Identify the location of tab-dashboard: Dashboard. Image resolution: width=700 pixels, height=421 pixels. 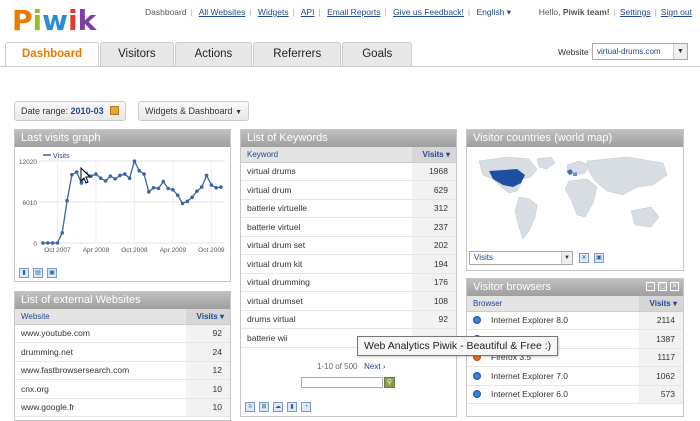
(52, 54).